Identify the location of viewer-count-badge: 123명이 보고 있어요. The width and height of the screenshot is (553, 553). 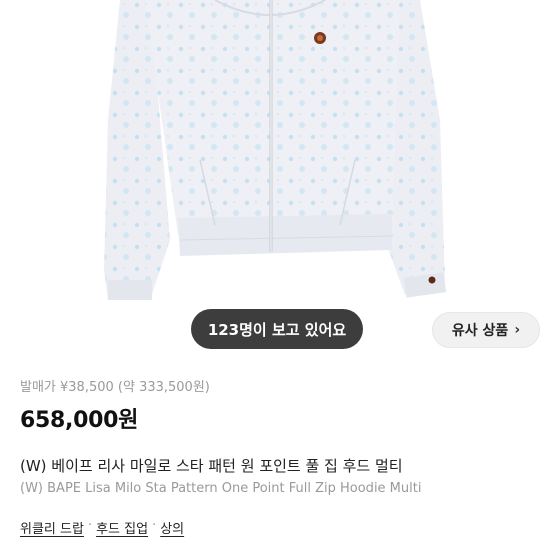
(277, 329).